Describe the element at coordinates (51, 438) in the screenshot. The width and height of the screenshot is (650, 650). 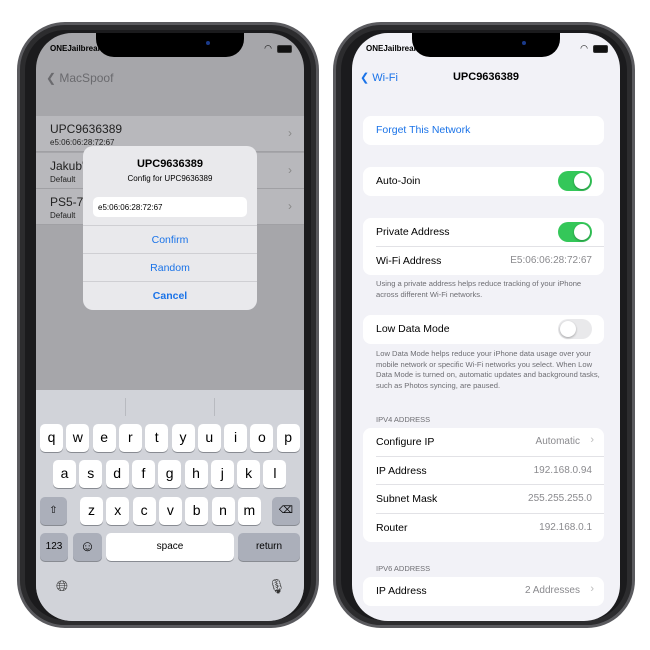
I see `key-q: q` at that location.